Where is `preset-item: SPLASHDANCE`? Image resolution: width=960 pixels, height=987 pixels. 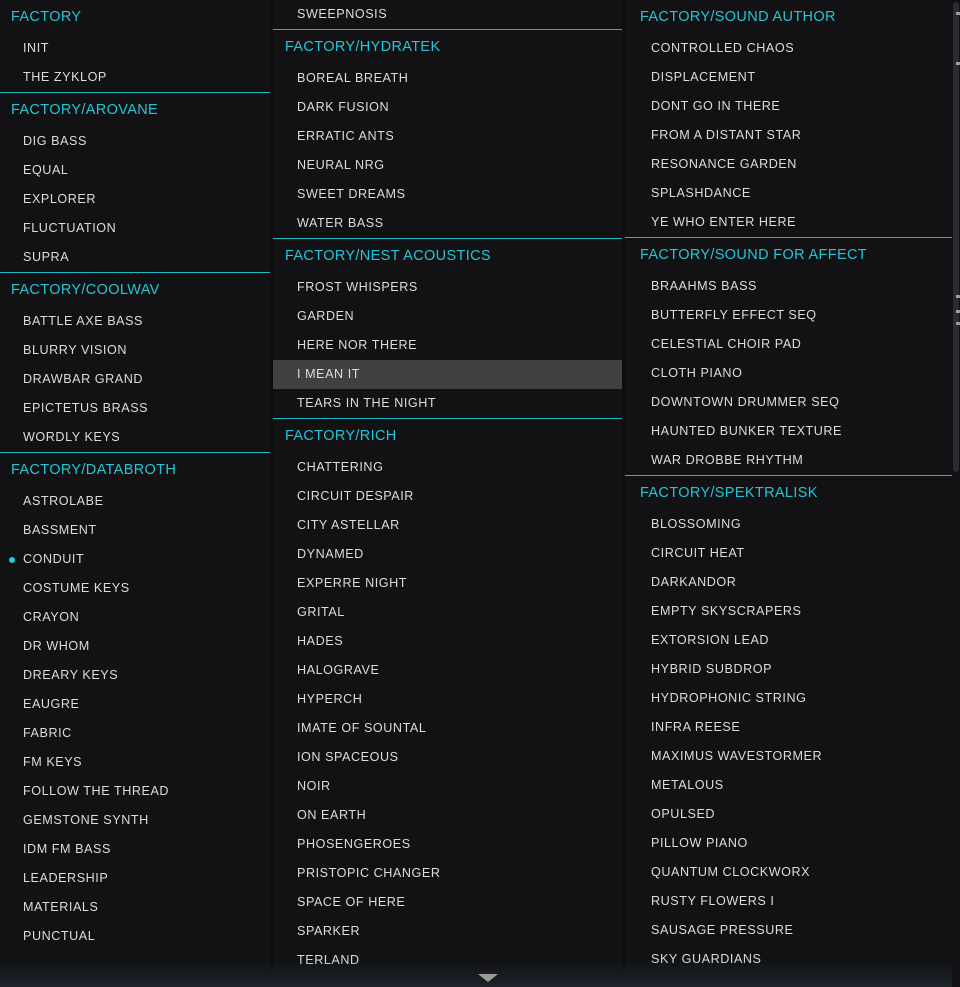
preset-item: SPLASHDANCE is located at coordinates (792, 193).